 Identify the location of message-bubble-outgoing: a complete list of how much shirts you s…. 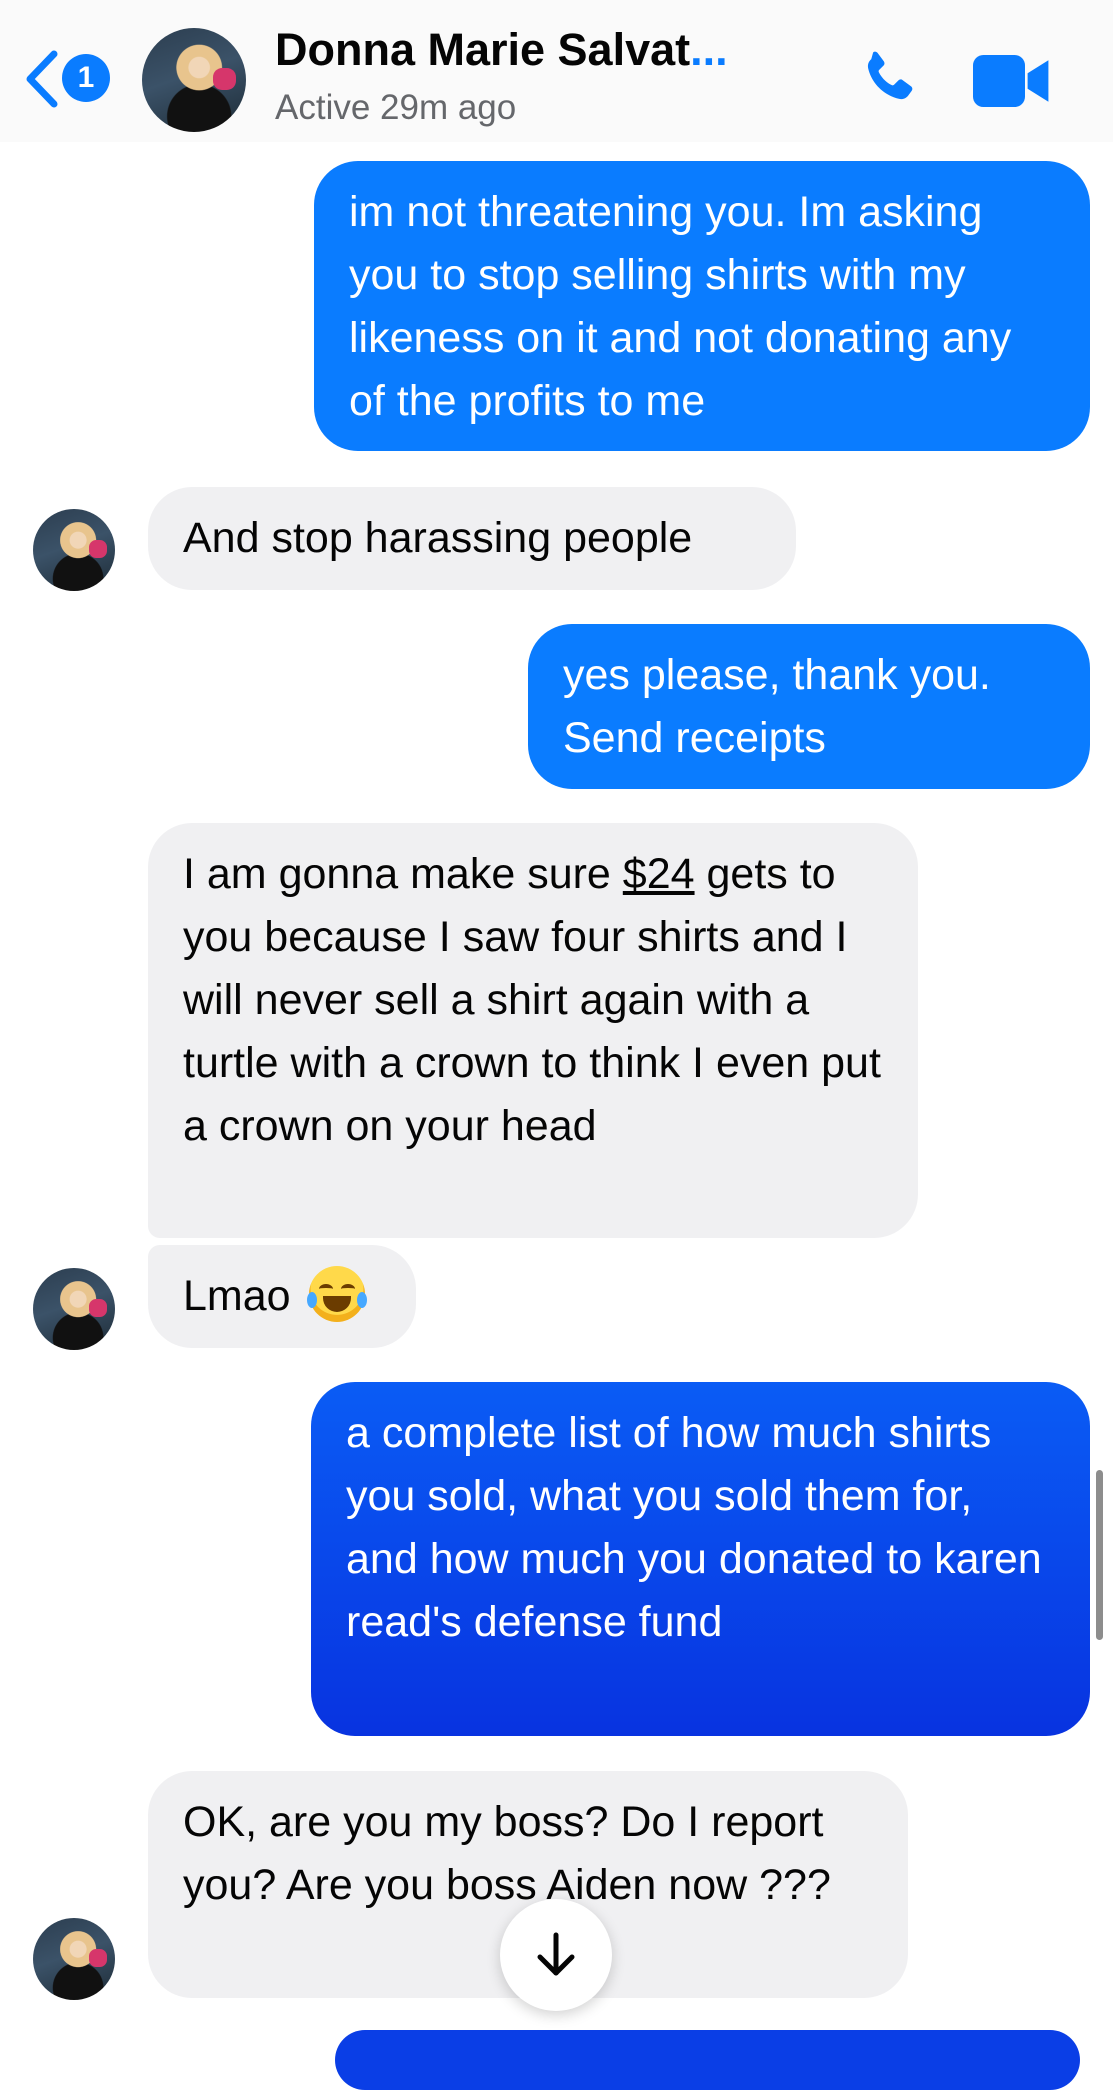
(700, 1559).